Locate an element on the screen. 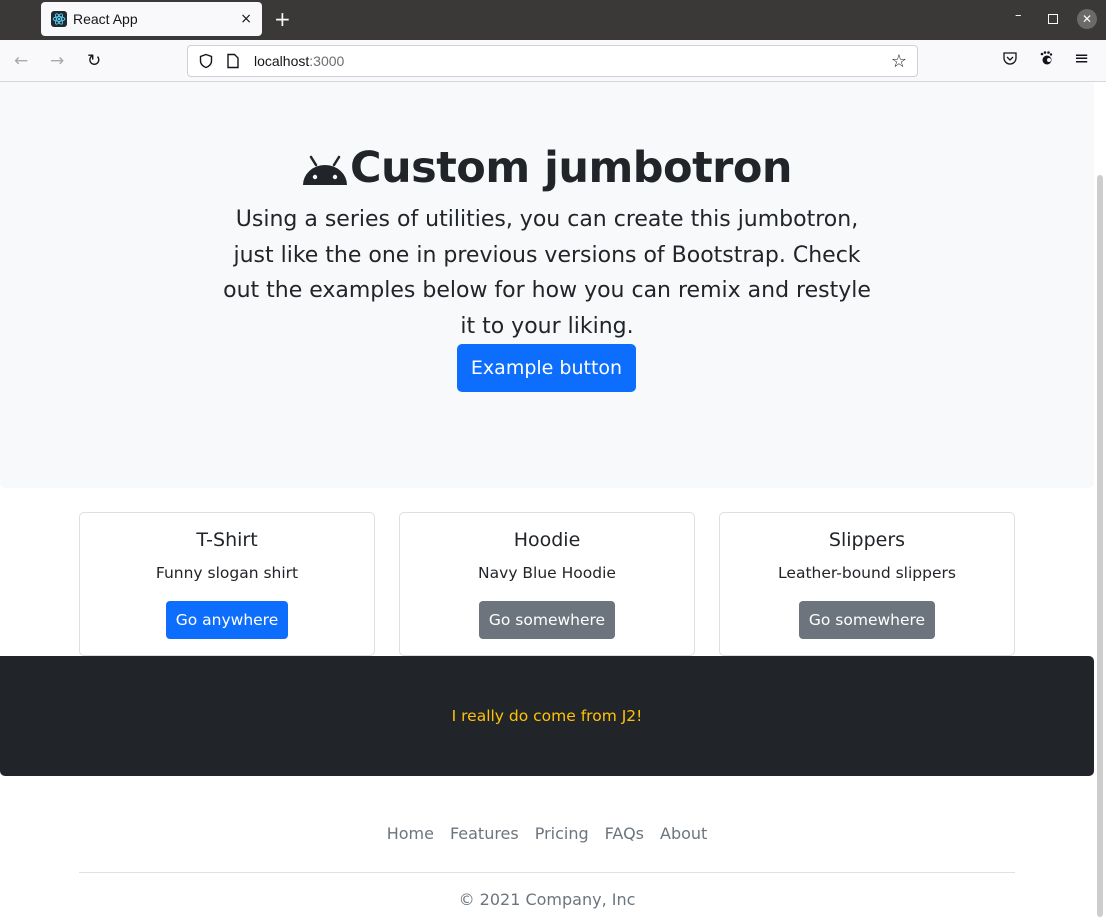  product-card-hoodie: Hoodie Navy Blue Hoodie Go somewhere is located at coordinates (547, 584).